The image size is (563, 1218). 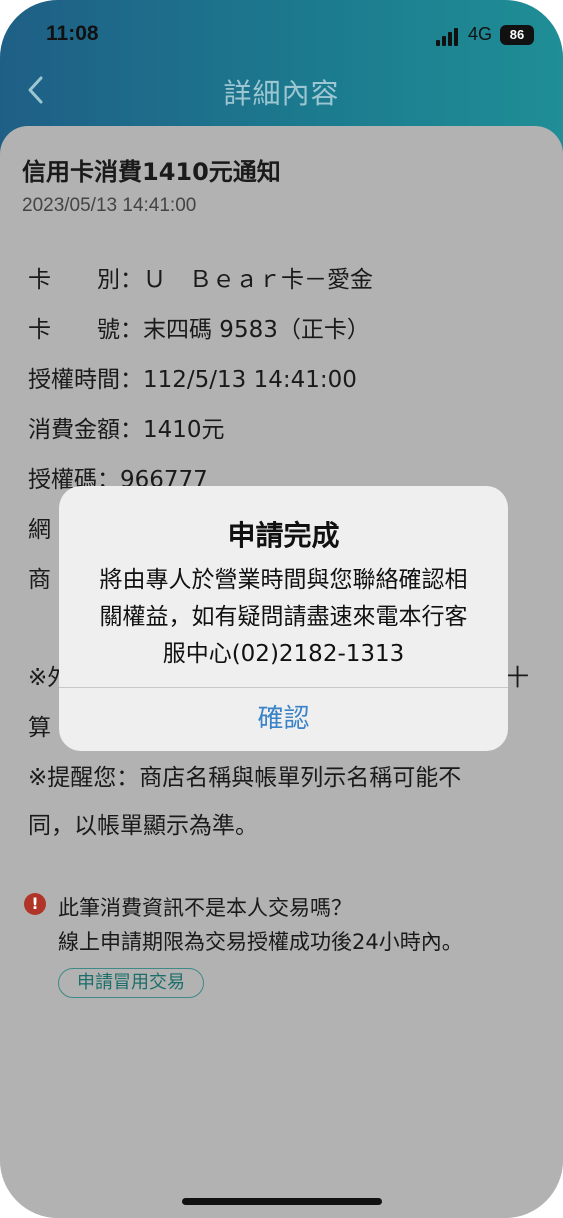 What do you see at coordinates (126, 430) in the screenshot?
I see `amount-line: 消費金額：1410元` at bounding box center [126, 430].